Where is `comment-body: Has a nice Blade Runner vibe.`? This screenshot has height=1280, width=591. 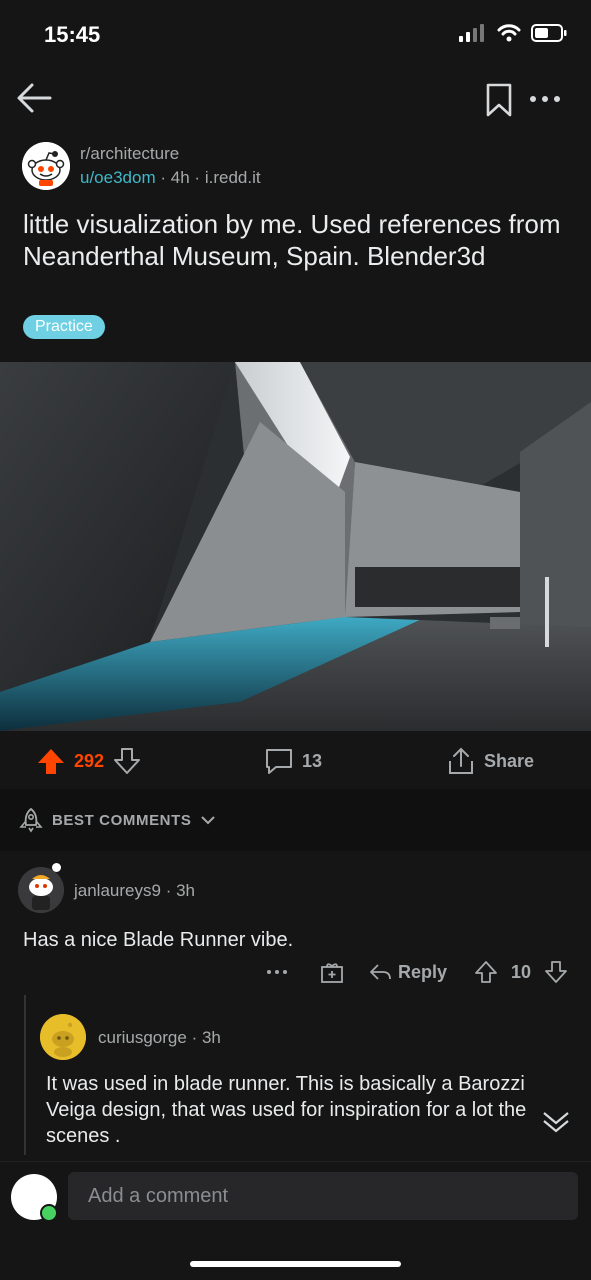
comment-body: Has a nice Blade Runner vibe. is located at coordinates (158, 940).